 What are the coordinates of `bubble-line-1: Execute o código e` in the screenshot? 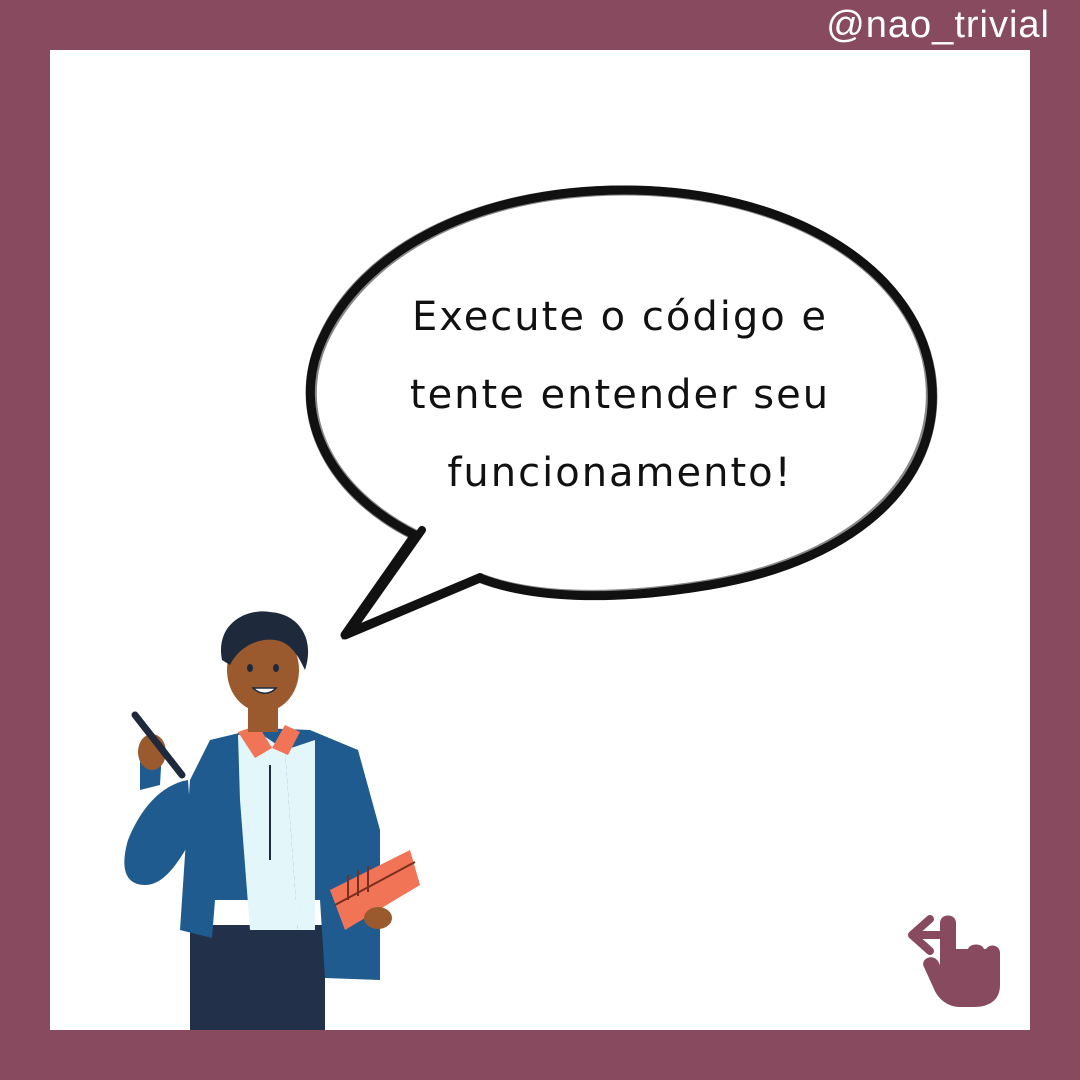 It's located at (620, 317).